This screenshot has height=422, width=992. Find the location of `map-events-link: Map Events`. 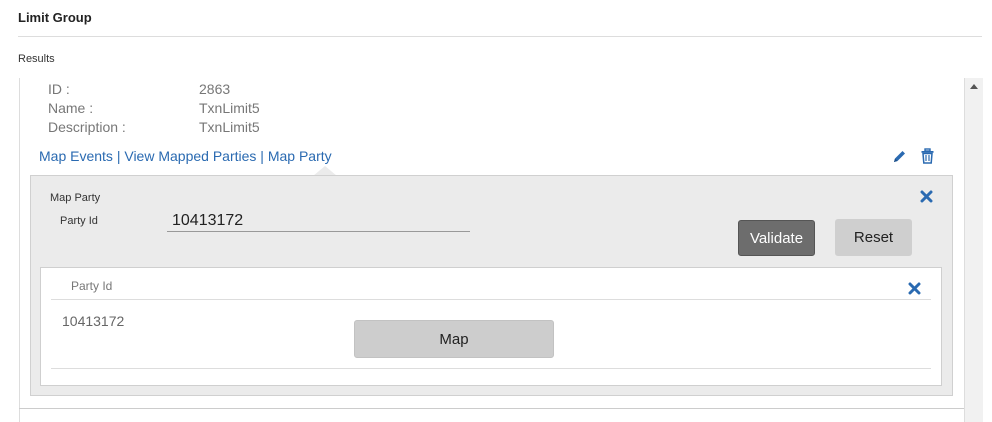

map-events-link: Map Events is located at coordinates (76, 156).